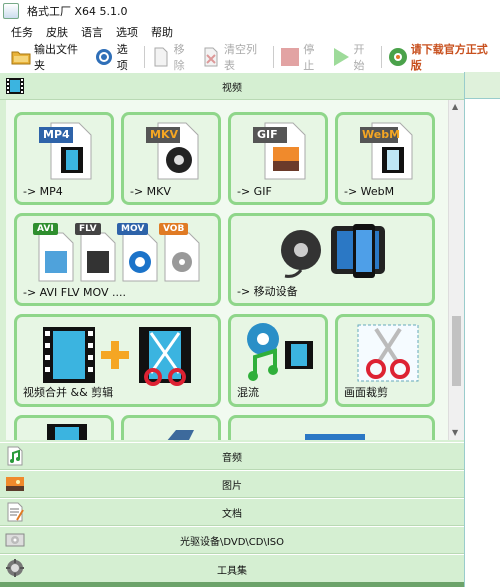  I want to click on category-video-label: 视频, so click(232, 88).